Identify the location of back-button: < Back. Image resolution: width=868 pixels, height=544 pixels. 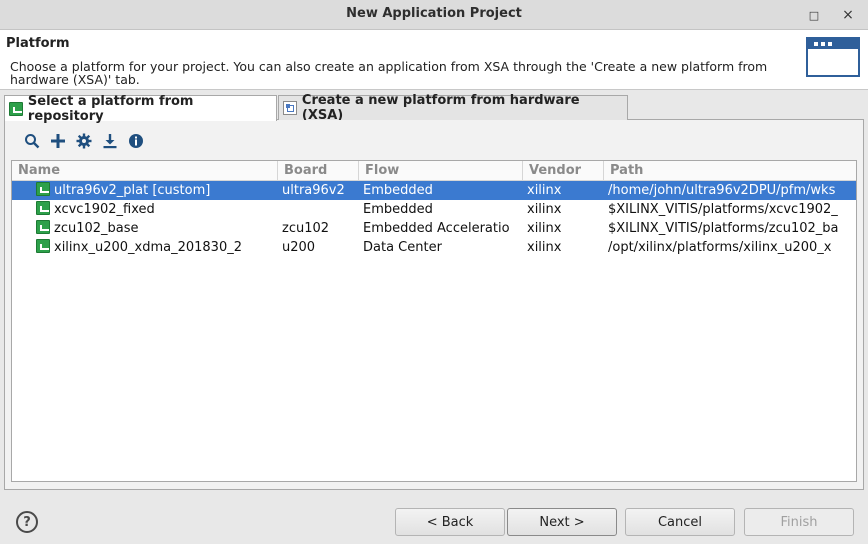
(450, 522).